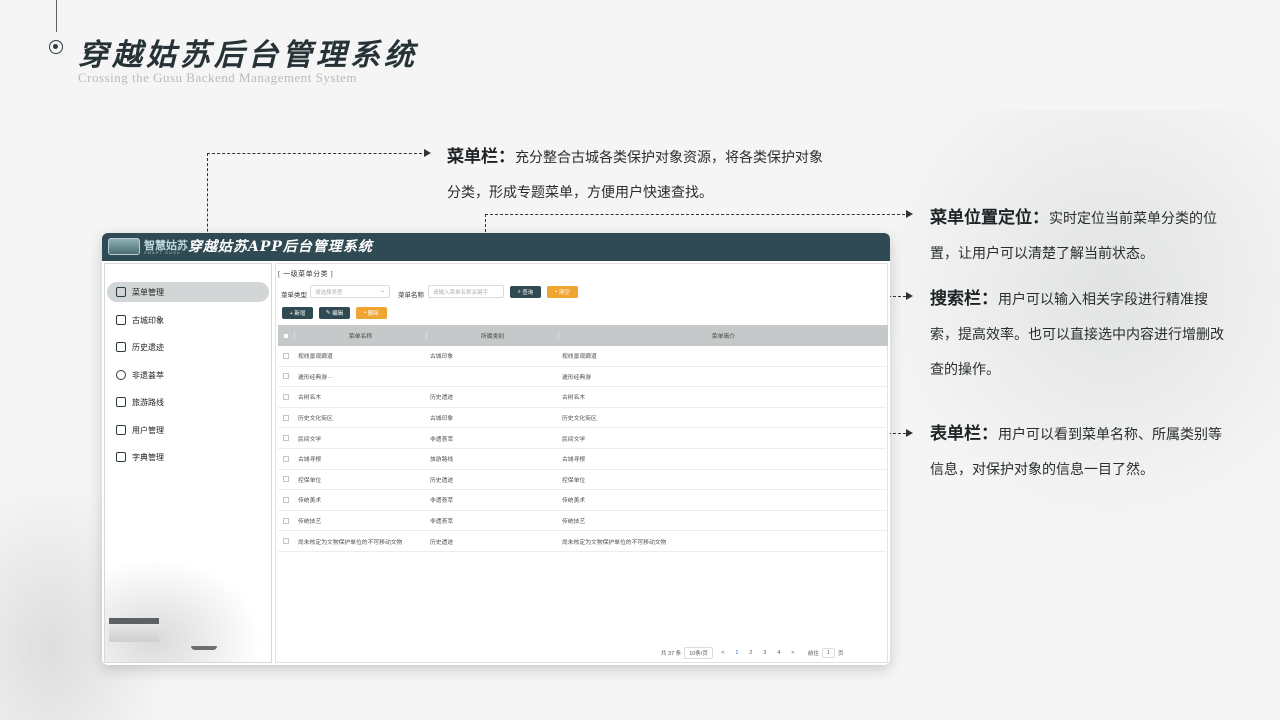  Describe the element at coordinates (723, 335) in the screenshot. I see `column-header: 菜单简介` at that location.